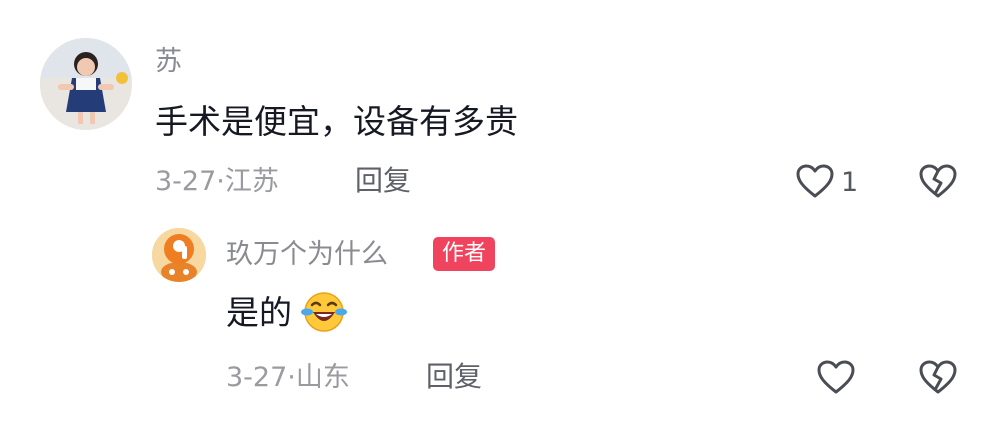  Describe the element at coordinates (850, 182) in the screenshot. I see `like-count: 1` at that location.